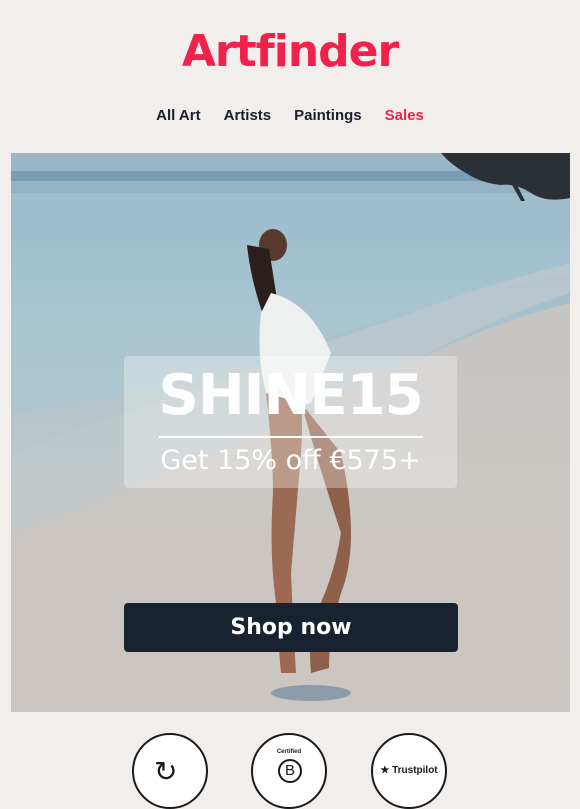 Image resolution: width=580 pixels, height=809 pixels. I want to click on promo-box: SHINE15 Get 15% off €575+, so click(290, 422).